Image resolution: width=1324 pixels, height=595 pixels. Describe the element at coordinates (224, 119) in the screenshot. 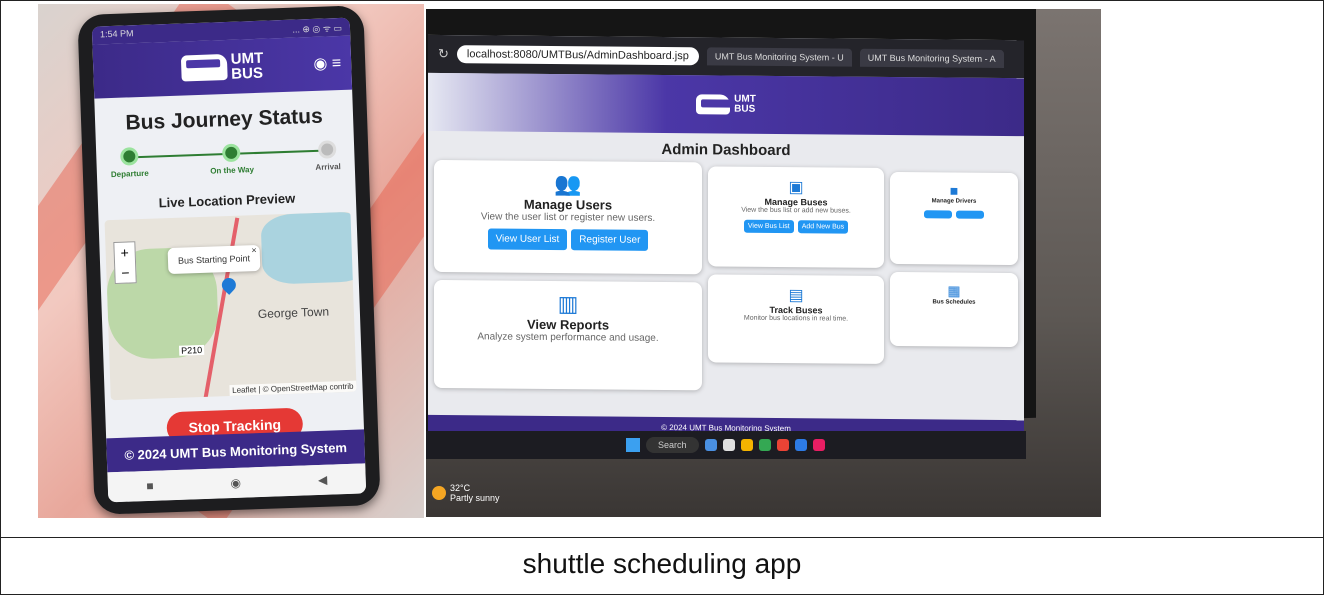

I see `journey-status-title: Bus Journey Status` at that location.